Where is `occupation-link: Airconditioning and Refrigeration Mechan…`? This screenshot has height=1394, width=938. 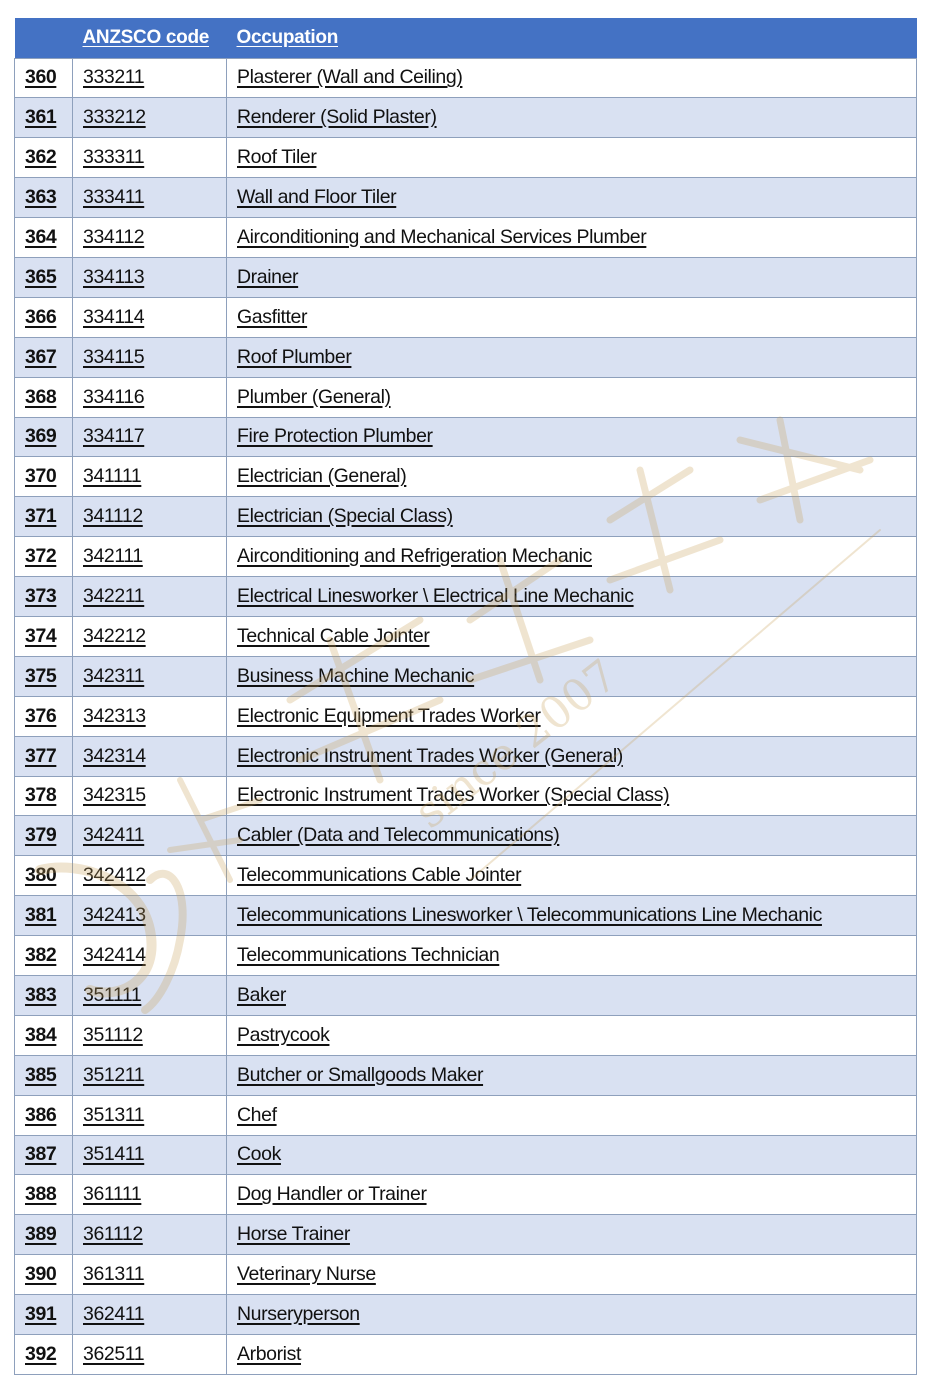 occupation-link: Airconditioning and Refrigeration Mechan… is located at coordinates (414, 556).